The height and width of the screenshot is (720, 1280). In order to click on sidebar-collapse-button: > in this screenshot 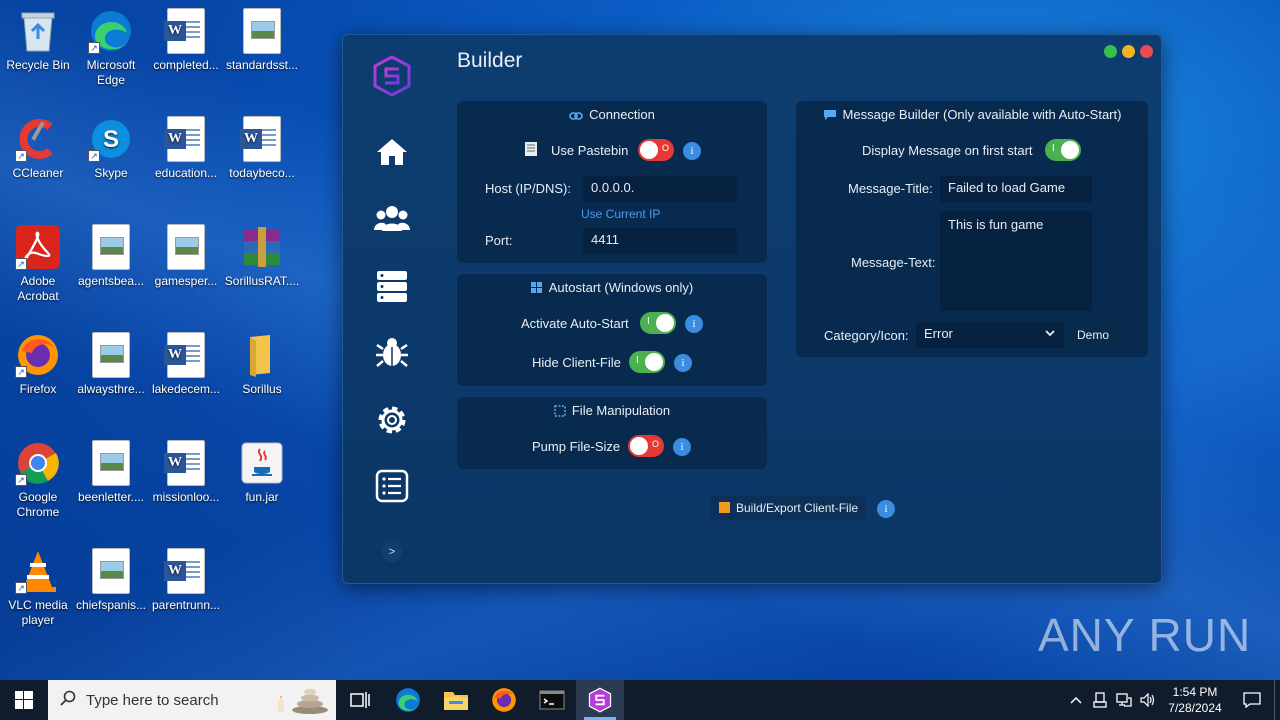, I will do `click(392, 552)`.